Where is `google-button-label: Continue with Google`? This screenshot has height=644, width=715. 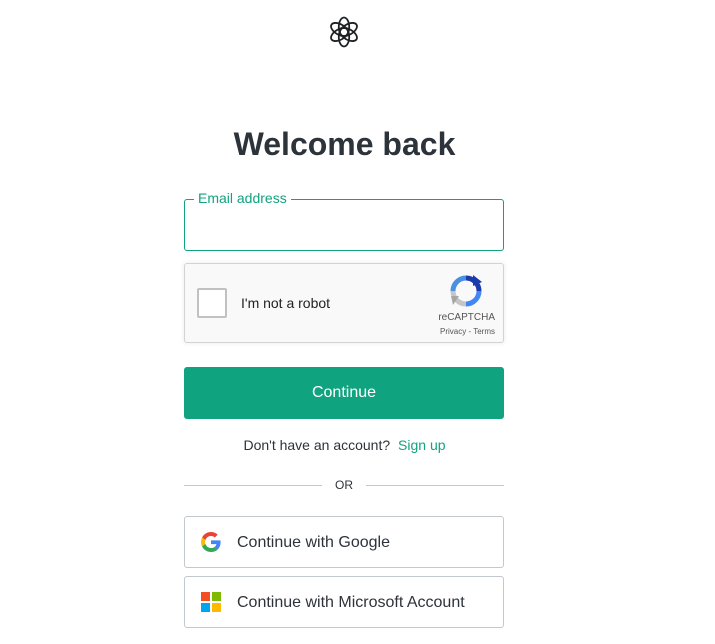
google-button-label: Continue with Google is located at coordinates (313, 542).